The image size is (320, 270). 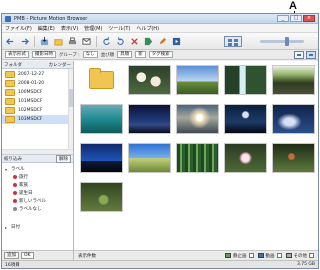 I want to click on calendar-view-tab: カレンダー, so click(x=60, y=65).